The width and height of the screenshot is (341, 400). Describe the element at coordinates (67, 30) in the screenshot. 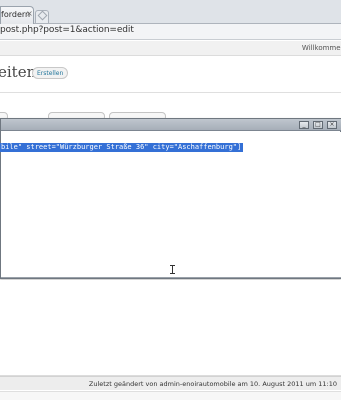

I see `address-bar: post.php?post=1&action=edit` at that location.